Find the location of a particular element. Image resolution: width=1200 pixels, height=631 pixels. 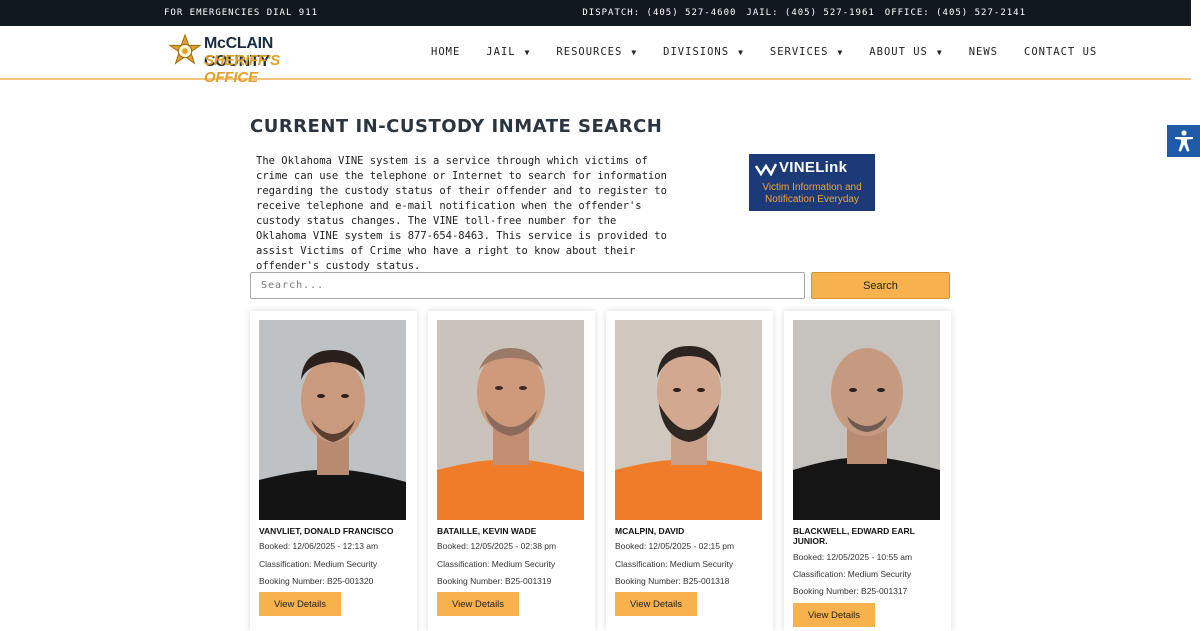

nav-label: SERVICES is located at coordinates (799, 52).